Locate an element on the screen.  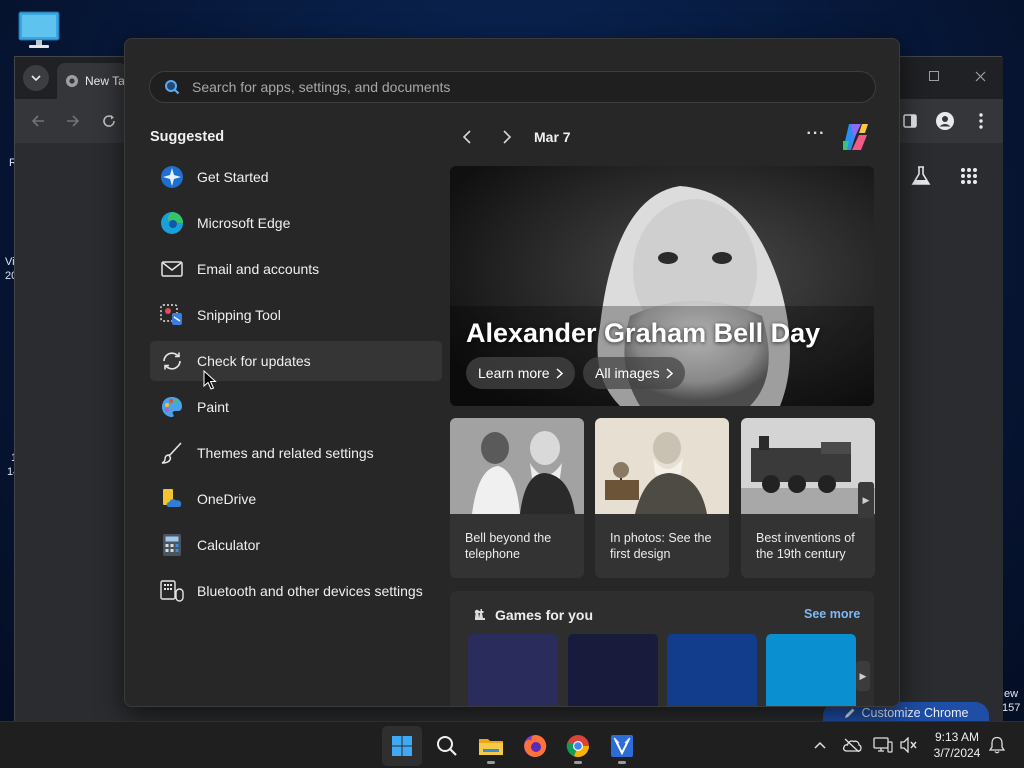
suggested-item-snipping-tool: Snipping Tool is located at coordinates (296, 315).